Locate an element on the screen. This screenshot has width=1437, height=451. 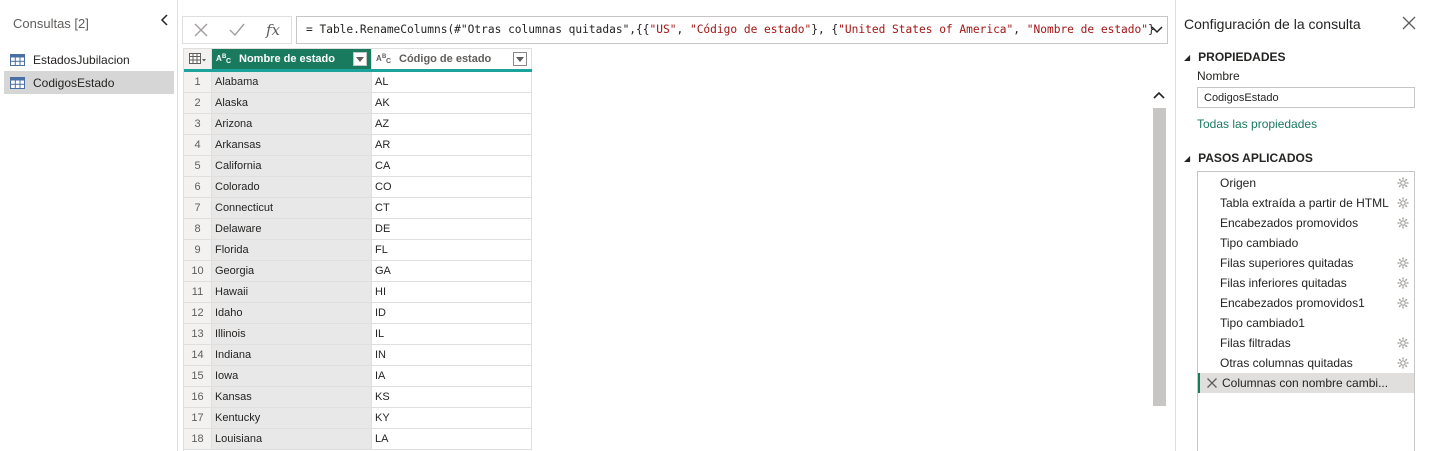
table-row: 4 Arkansas AR is located at coordinates (358, 145).